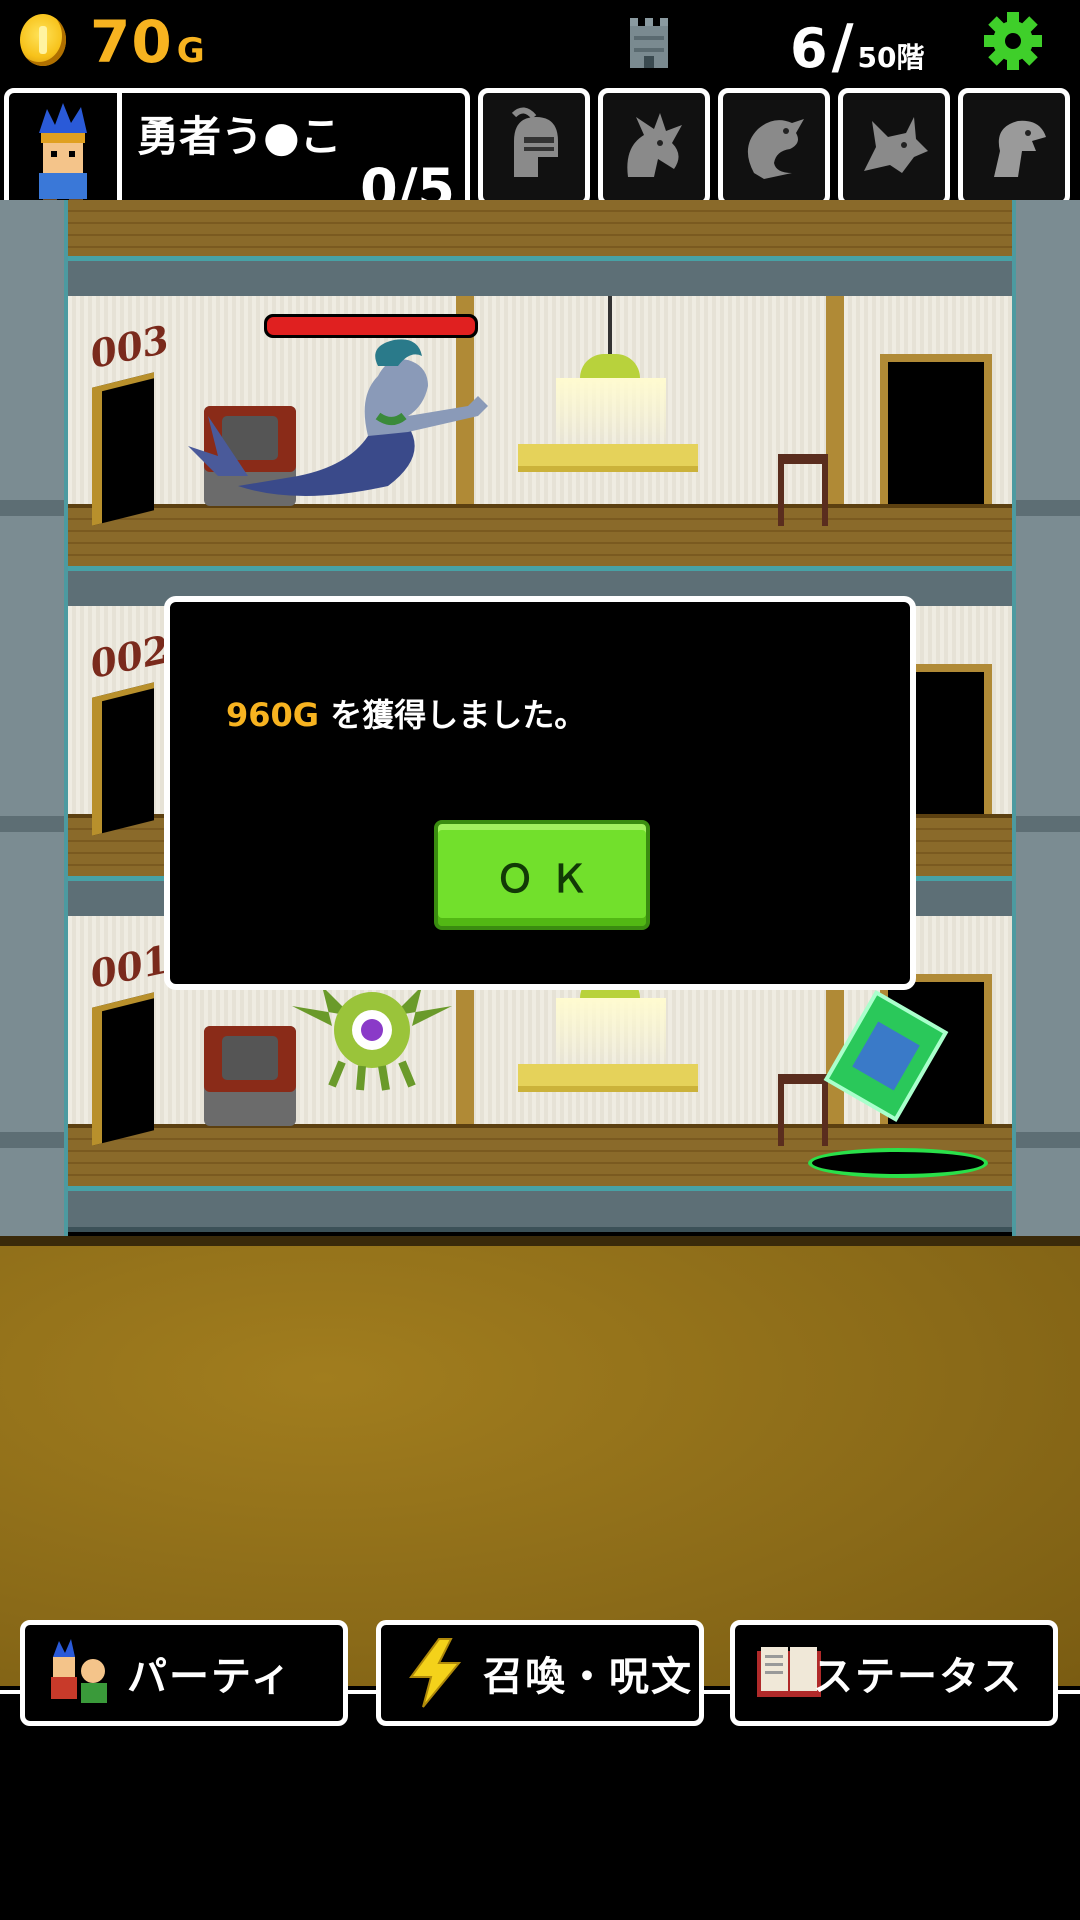 The height and width of the screenshot is (1920, 1080). I want to click on gold-amount: 70 G, so click(148, 42).